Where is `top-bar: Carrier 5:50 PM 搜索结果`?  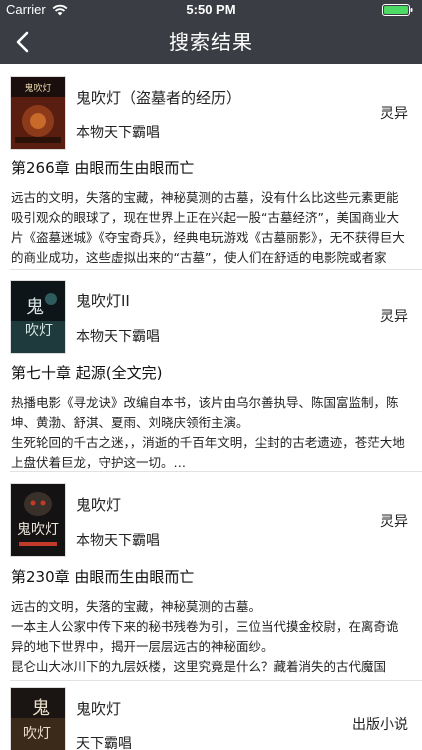
top-bar: Carrier 5:50 PM 搜索结果 is located at coordinates (211, 32).